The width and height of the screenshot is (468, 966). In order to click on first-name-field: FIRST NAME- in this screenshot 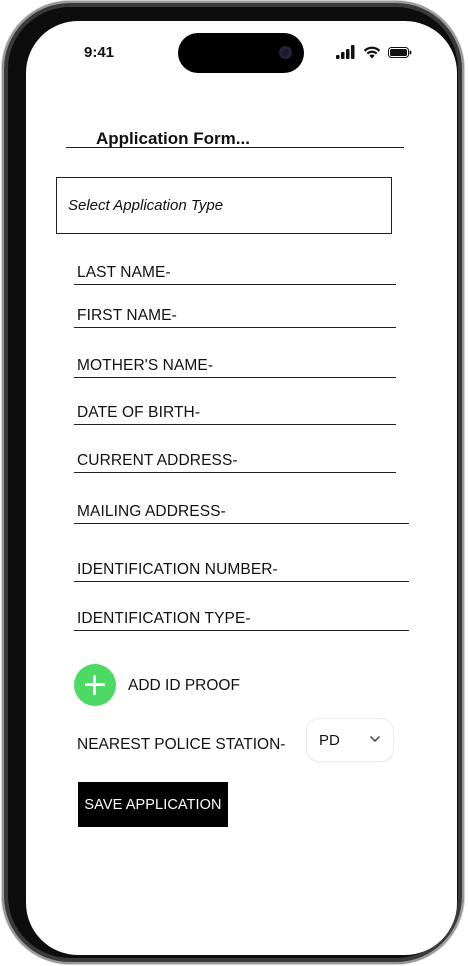, I will do `click(235, 316)`.